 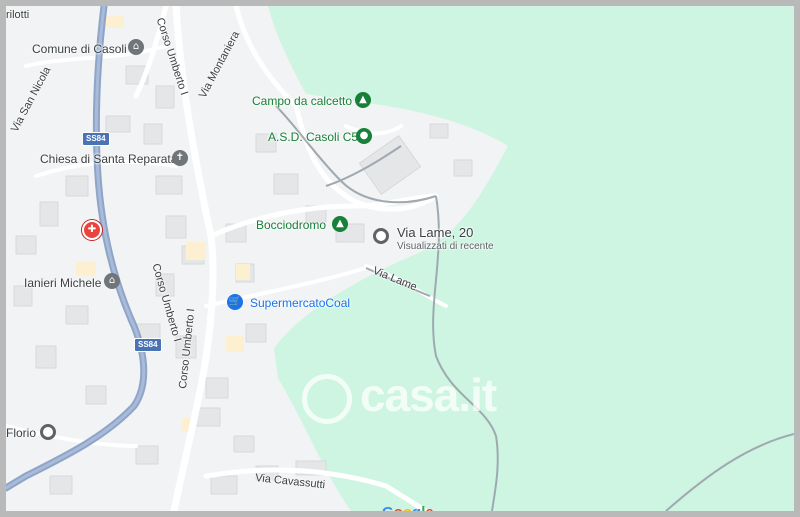 What do you see at coordinates (388, 510) in the screenshot?
I see `attribution-letter: G` at bounding box center [388, 510].